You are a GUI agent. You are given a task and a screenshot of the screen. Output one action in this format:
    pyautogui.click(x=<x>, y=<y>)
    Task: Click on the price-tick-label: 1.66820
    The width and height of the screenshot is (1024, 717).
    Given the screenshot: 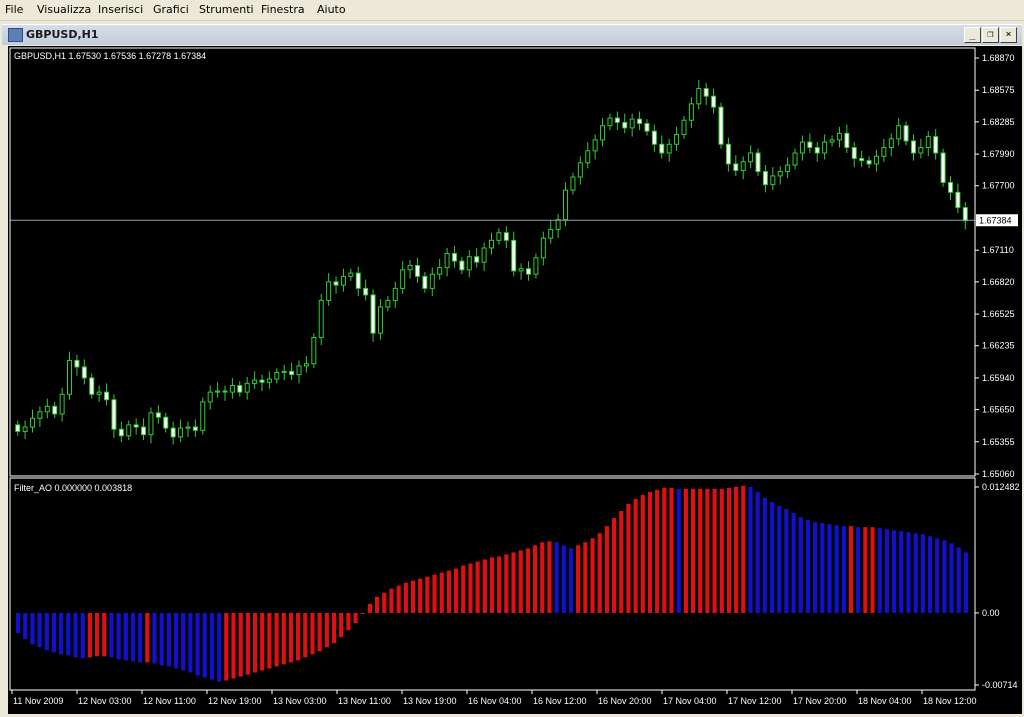 What is the action you would take?
    pyautogui.click(x=998, y=282)
    